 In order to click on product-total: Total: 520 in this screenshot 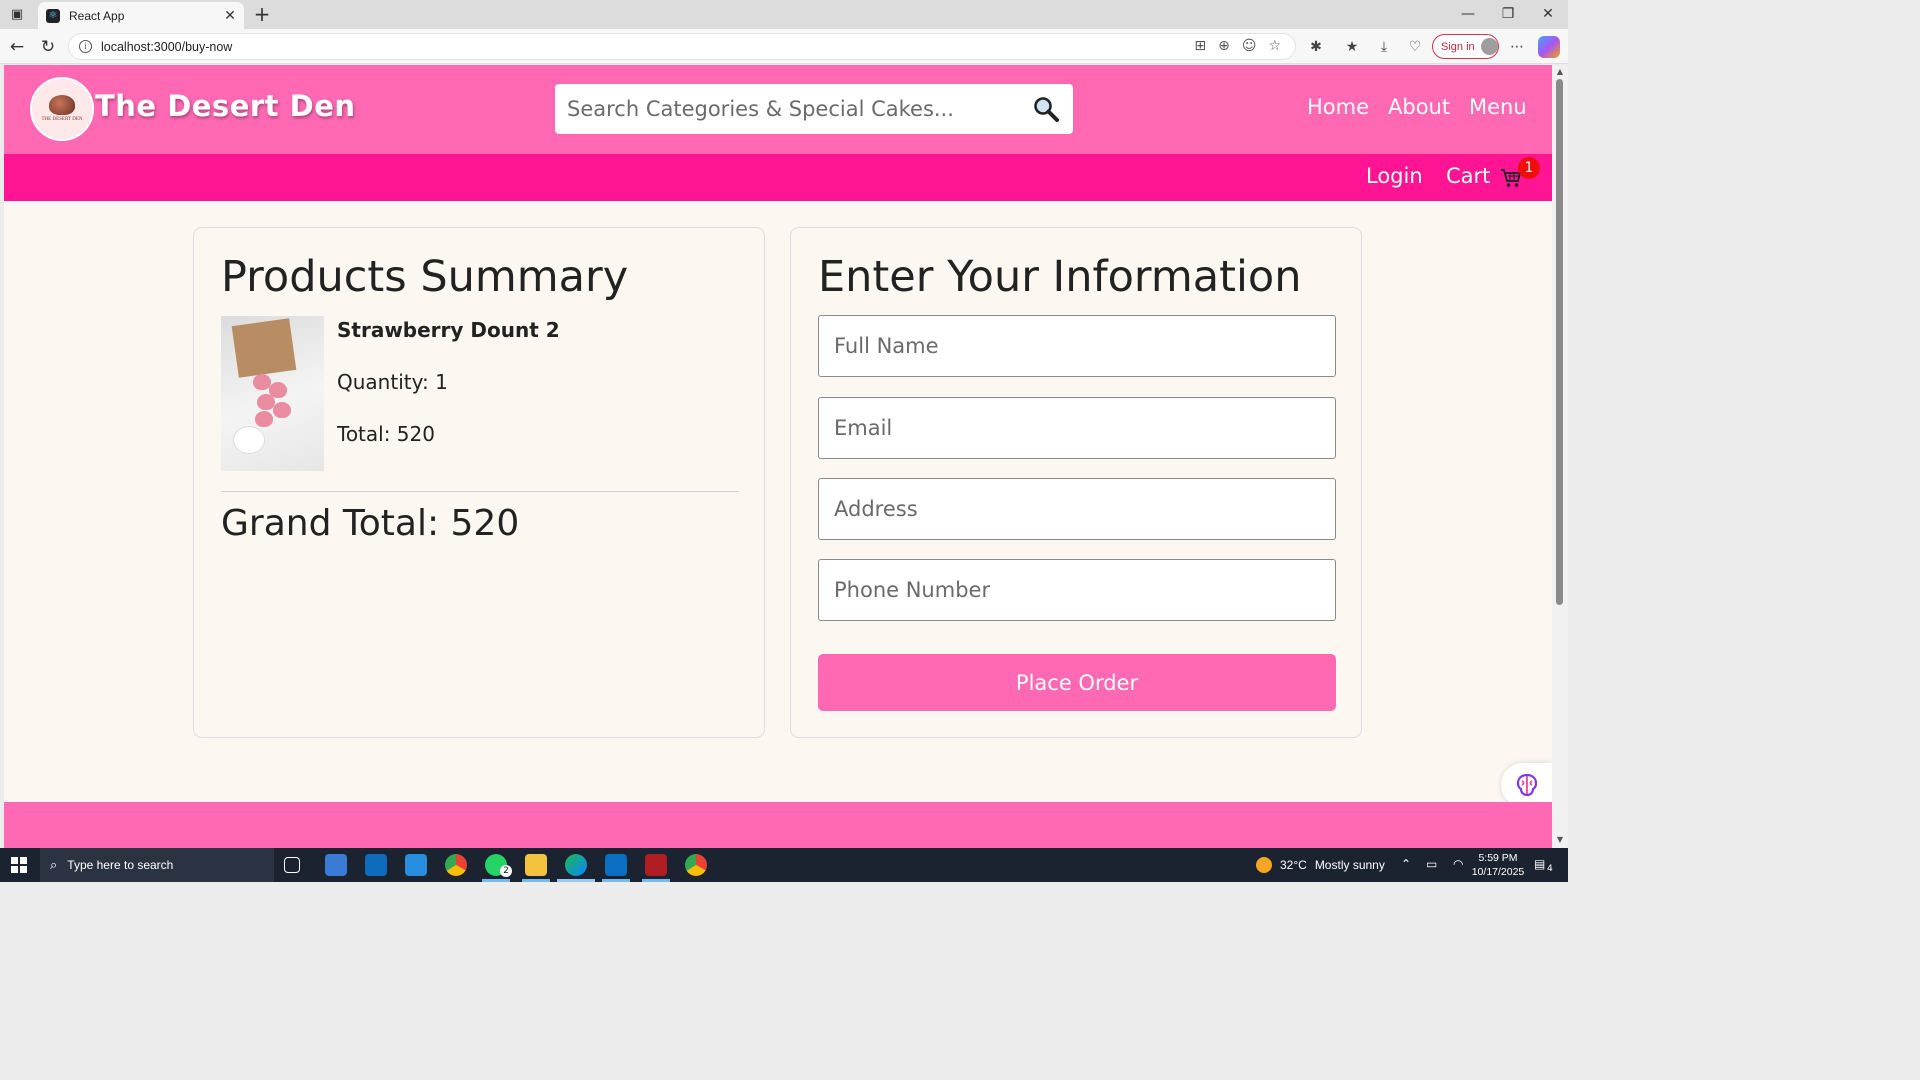, I will do `click(386, 434)`.